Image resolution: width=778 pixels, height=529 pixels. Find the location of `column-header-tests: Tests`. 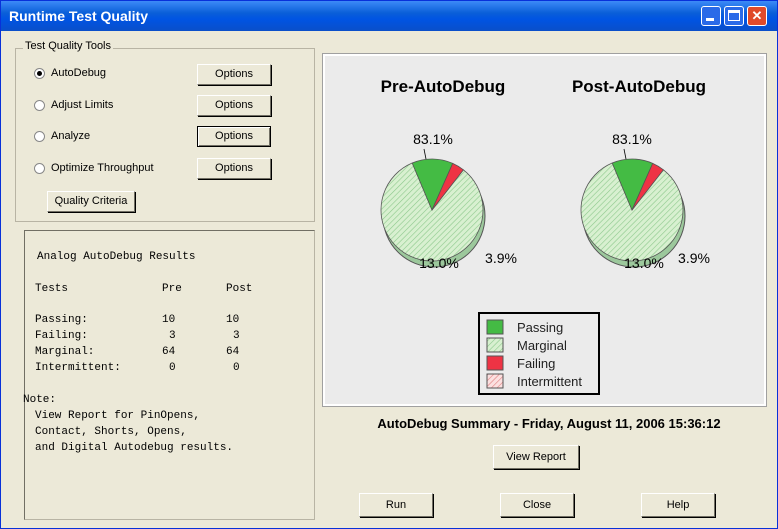

column-header-tests: Tests is located at coordinates (52, 289).